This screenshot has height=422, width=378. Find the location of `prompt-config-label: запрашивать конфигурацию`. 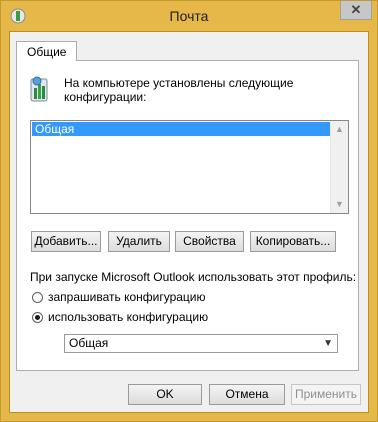

prompt-config-label: запрашивать конфигурацию is located at coordinates (127, 297).